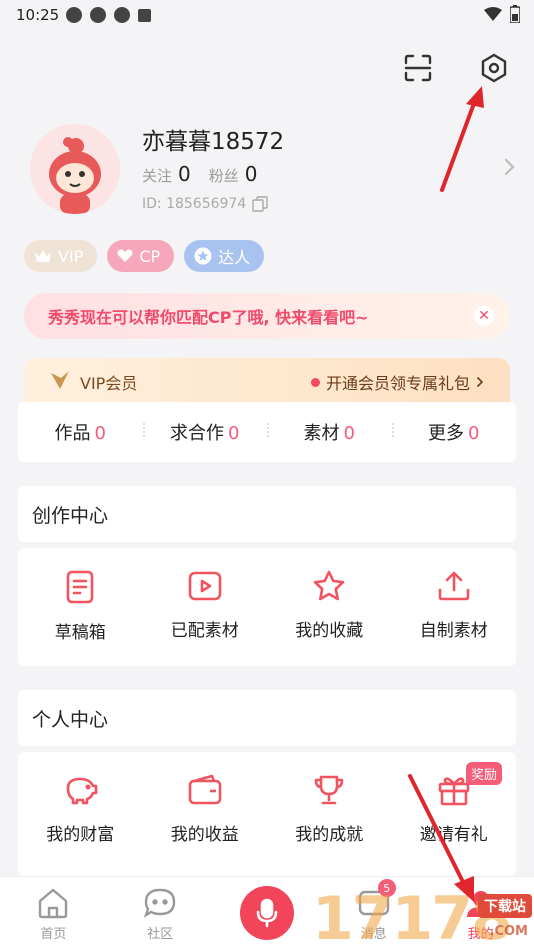 The width and height of the screenshot is (534, 950). I want to click on trophy-icon, so click(329, 790).